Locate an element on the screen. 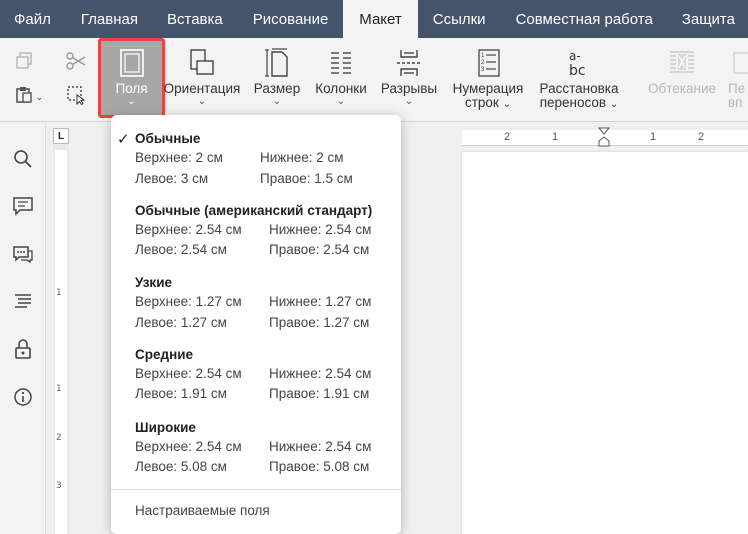  select-button is located at coordinates (76, 97).